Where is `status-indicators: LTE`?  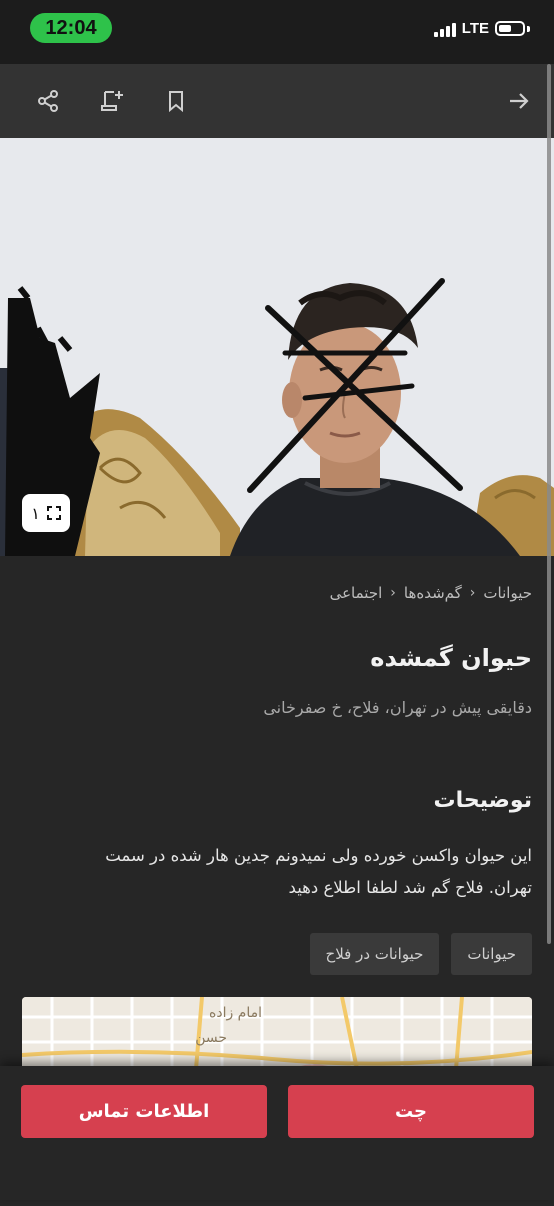
status-indicators: LTE is located at coordinates (481, 28).